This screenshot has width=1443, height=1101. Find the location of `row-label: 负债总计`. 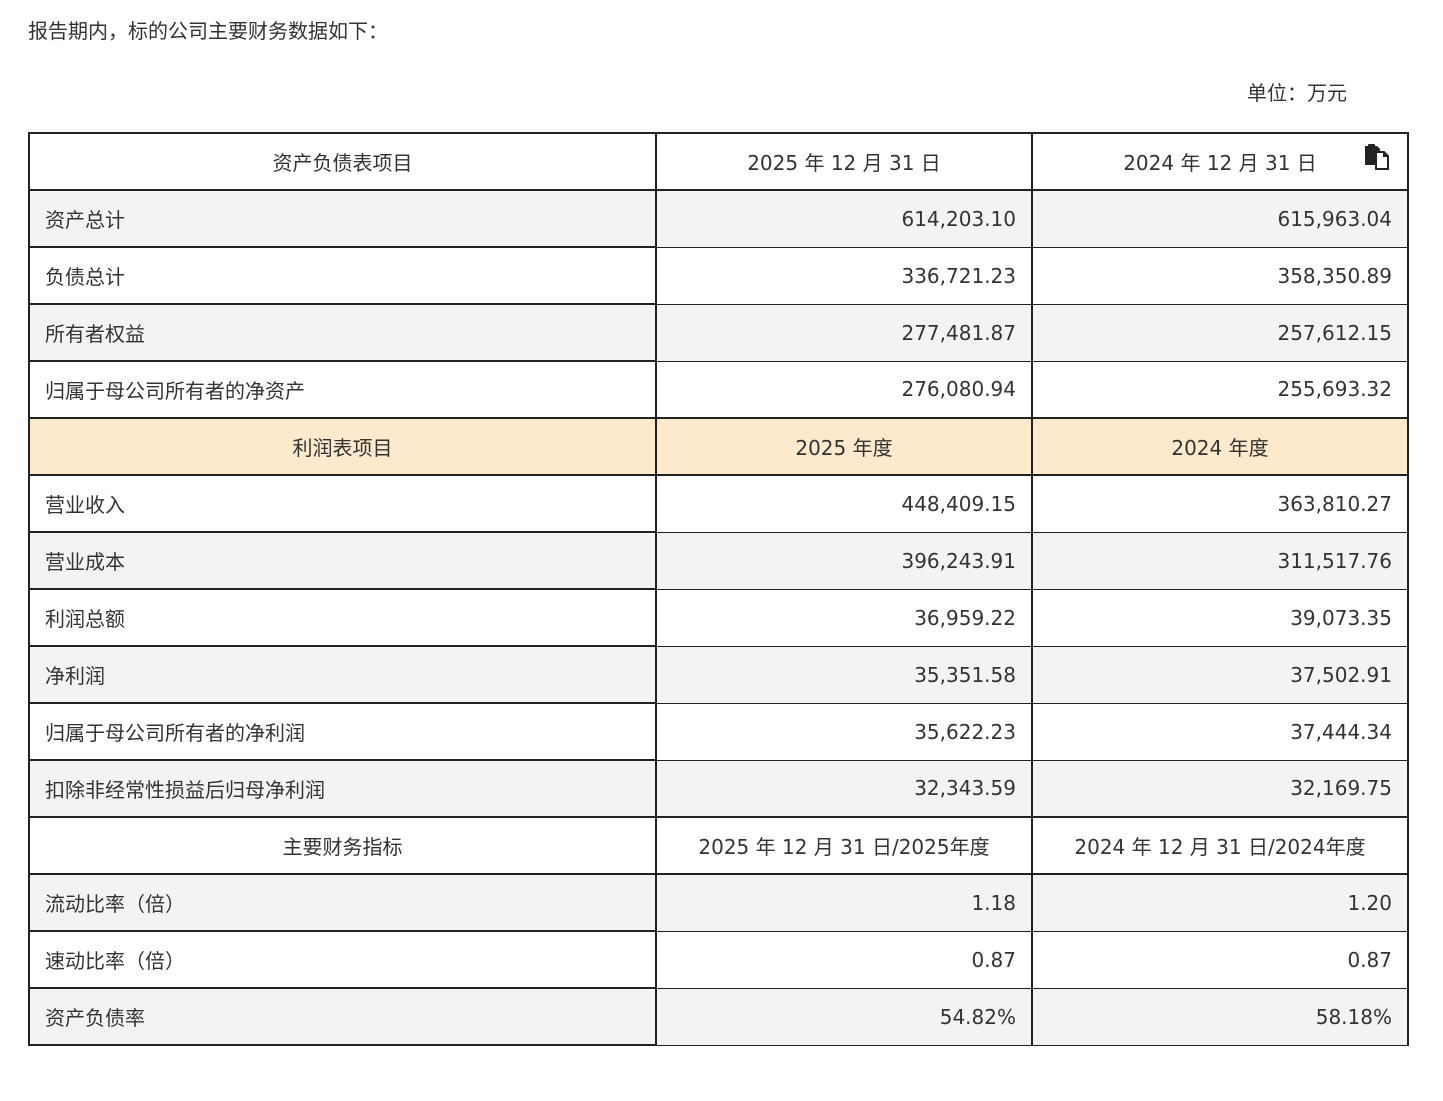

row-label: 负债总计 is located at coordinates (342, 275).